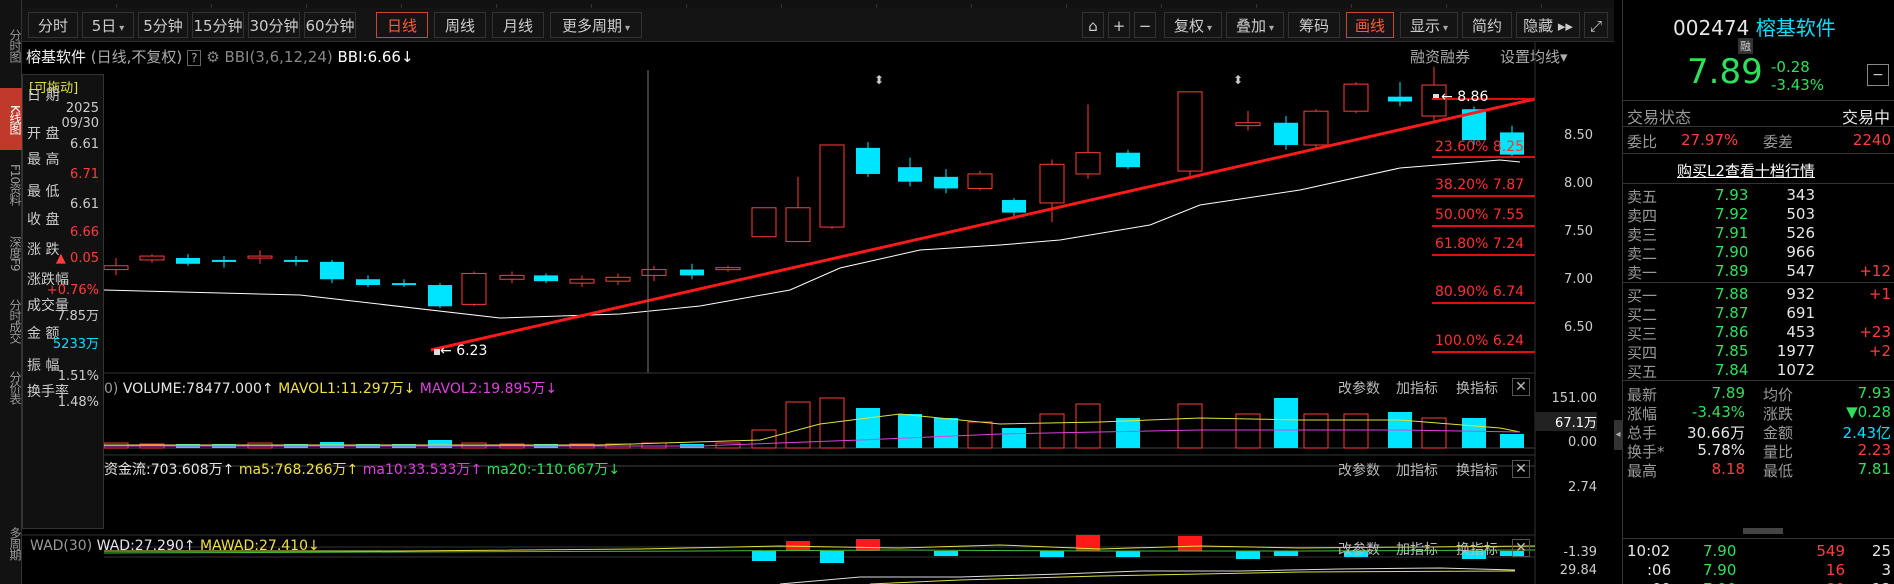 This screenshot has height=584, width=1894. I want to click on tick-count: 12, so click(1881, 582).